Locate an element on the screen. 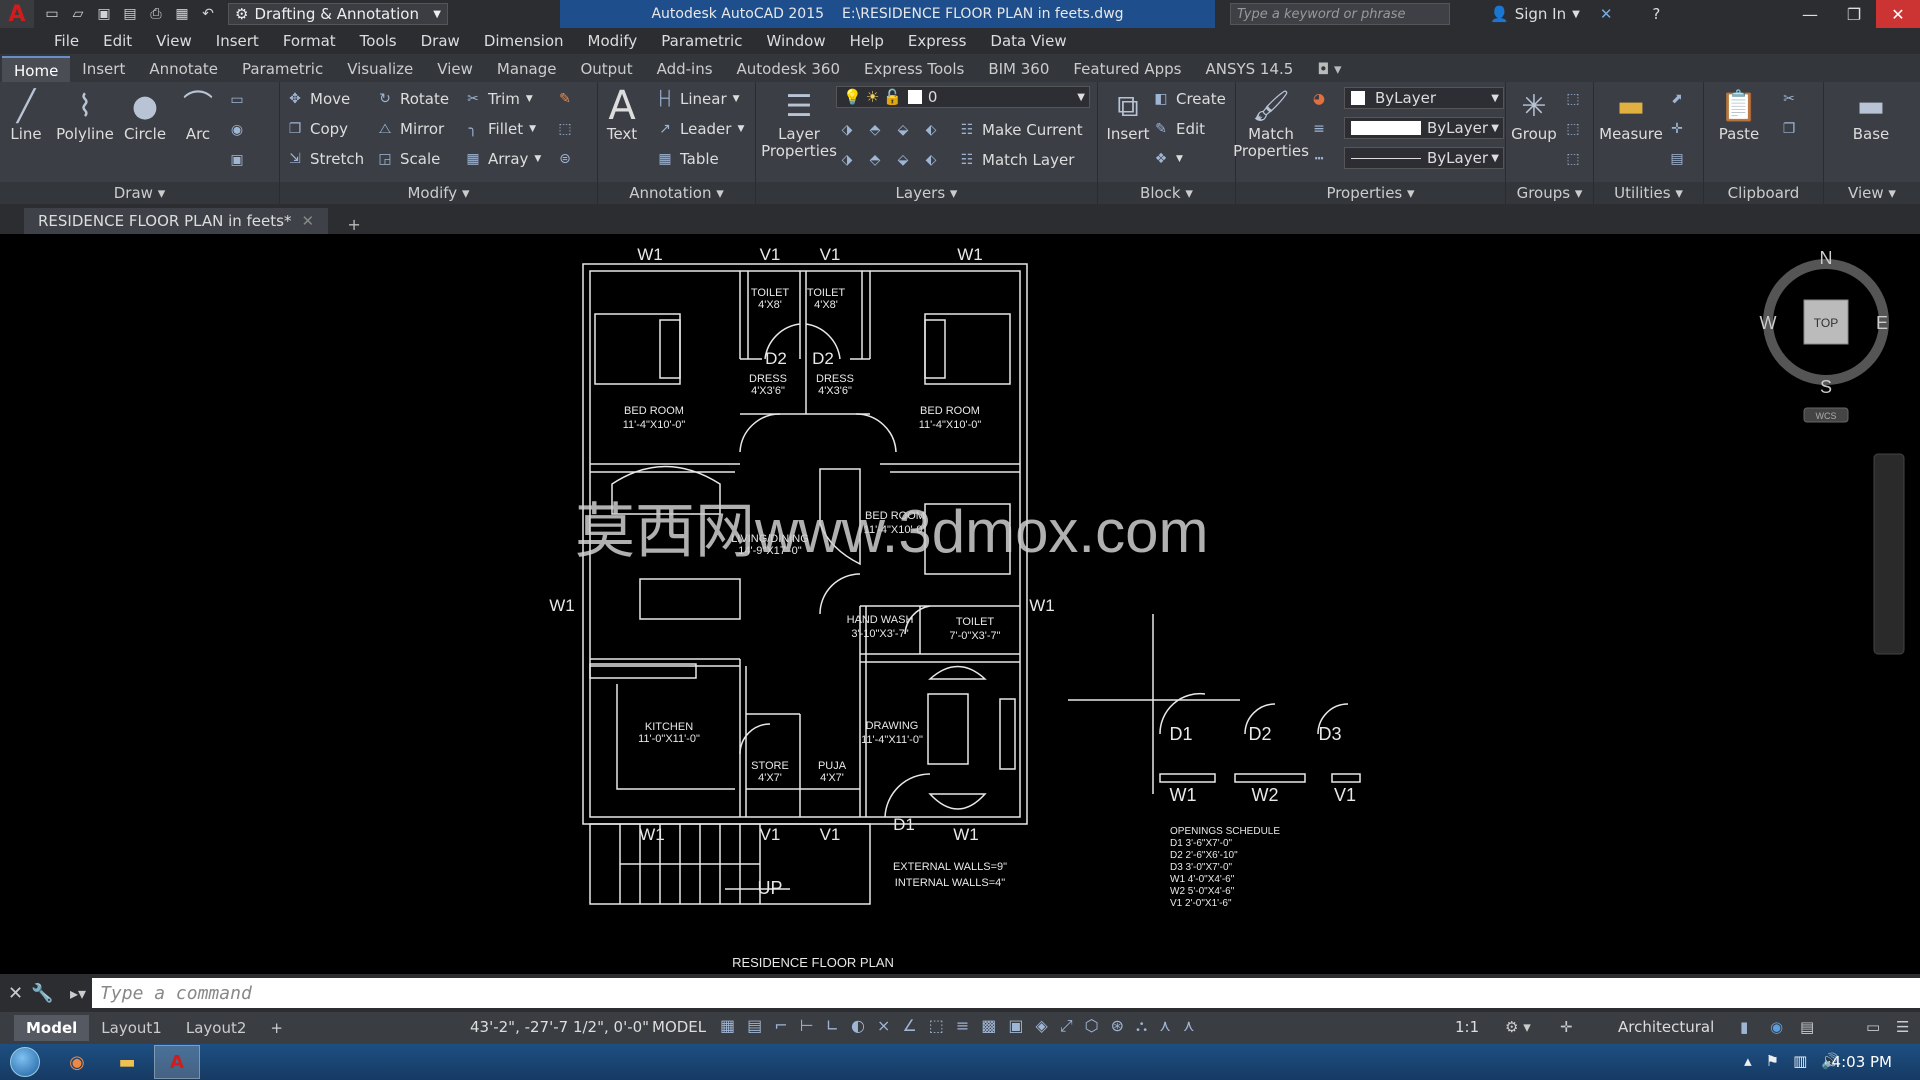 This screenshot has width=1920, height=1080. tab-home: Home is located at coordinates (36, 69).